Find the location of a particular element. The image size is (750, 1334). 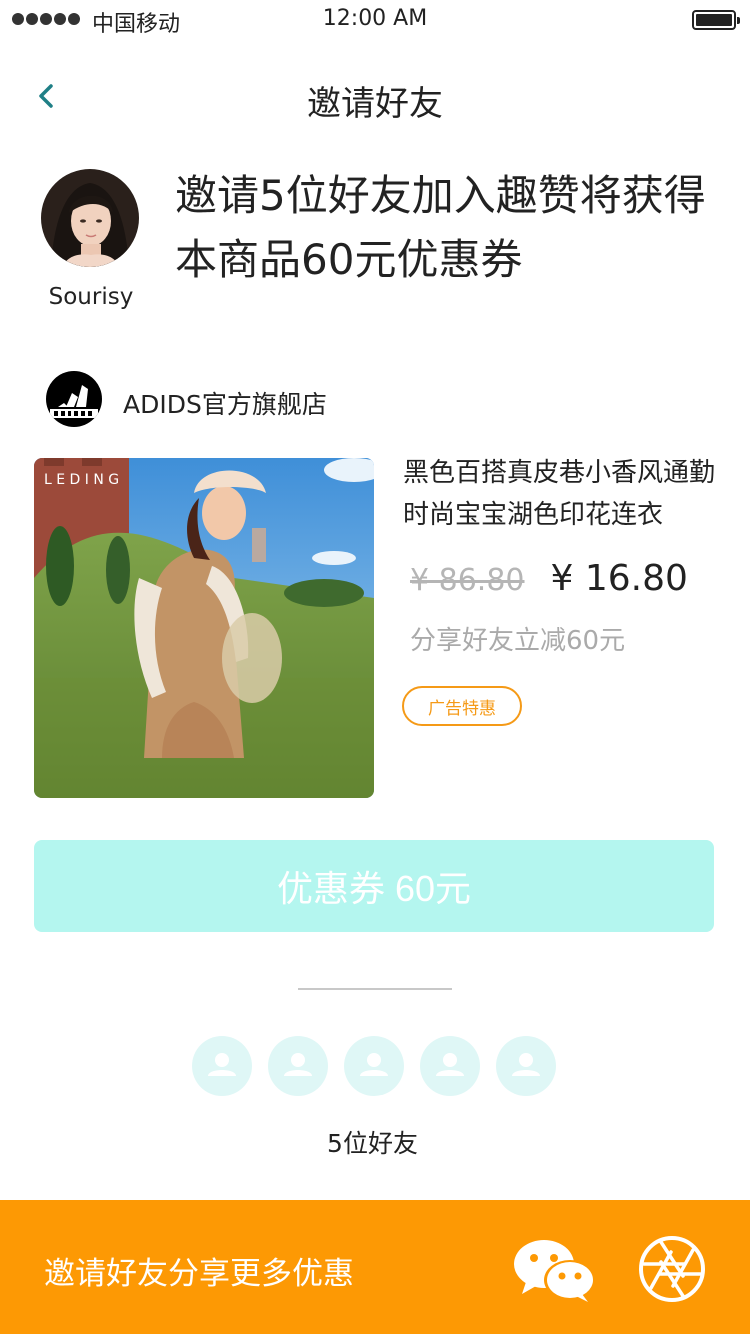

wechat-icon is located at coordinates (555, 1271).